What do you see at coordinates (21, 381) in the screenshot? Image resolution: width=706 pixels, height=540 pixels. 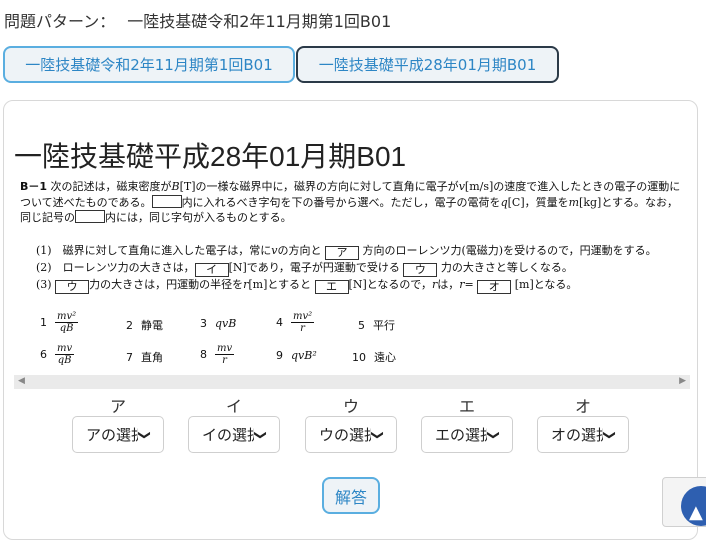 I see `scroll-left-icon: ◀` at bounding box center [21, 381].